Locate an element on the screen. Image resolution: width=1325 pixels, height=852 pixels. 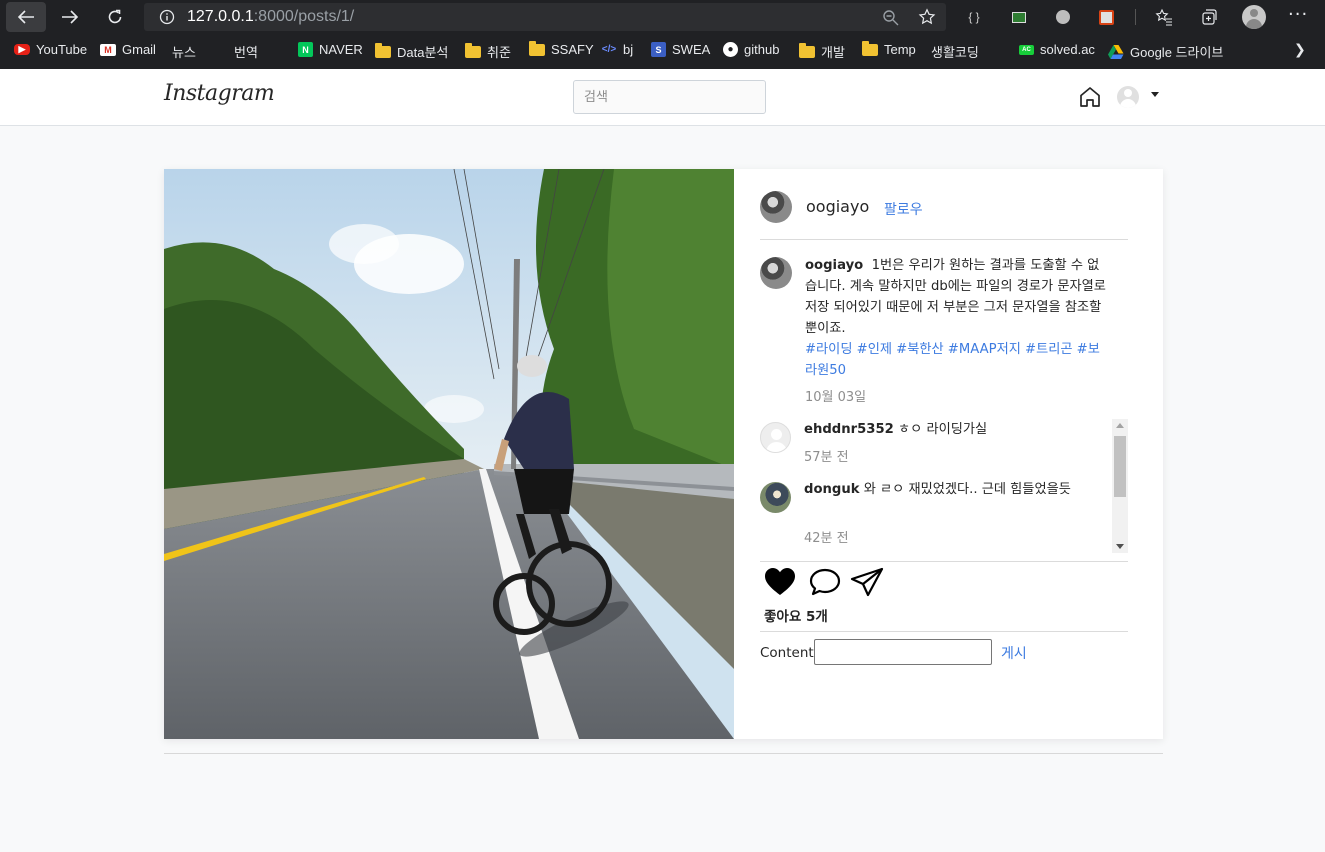
bookmark-bj: </> bj is located at coordinates (617, 49).